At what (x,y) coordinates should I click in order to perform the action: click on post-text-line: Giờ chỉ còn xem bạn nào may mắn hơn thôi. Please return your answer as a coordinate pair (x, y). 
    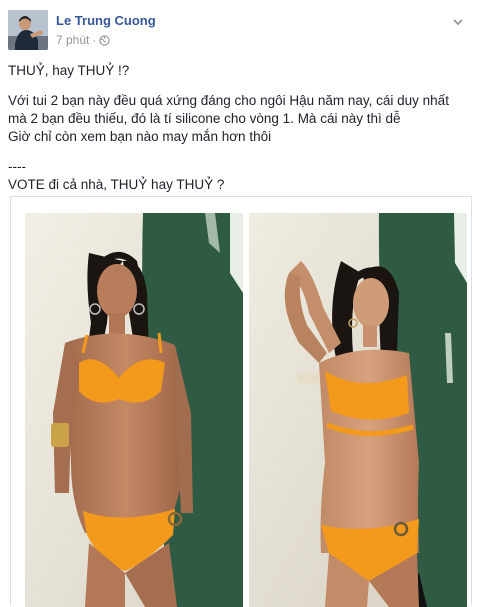
    Looking at the image, I should click on (140, 136).